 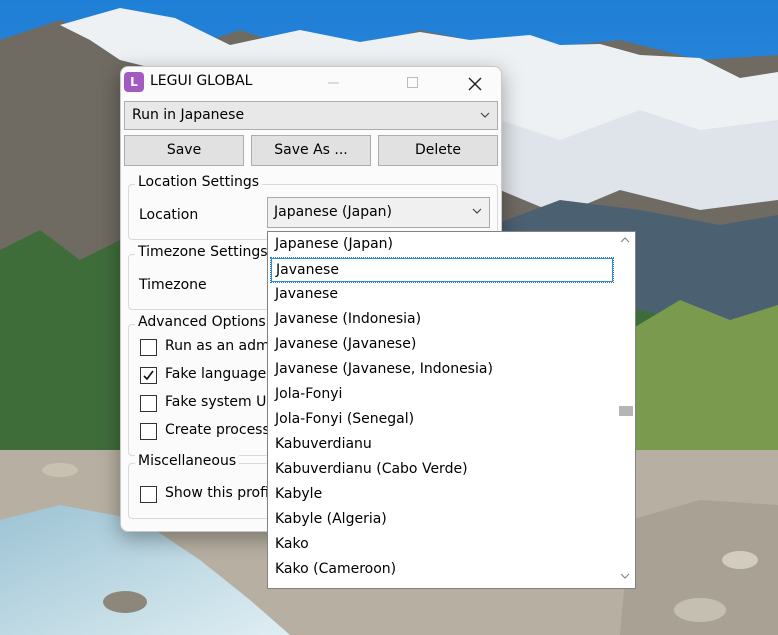 I want to click on delete-button: Delete, so click(x=438, y=150).